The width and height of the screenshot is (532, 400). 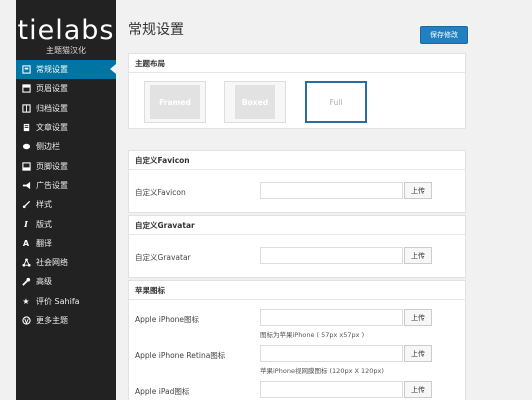 What do you see at coordinates (58, 301) in the screenshot?
I see `sidebar-item-label: 评价 Sahifa` at bounding box center [58, 301].